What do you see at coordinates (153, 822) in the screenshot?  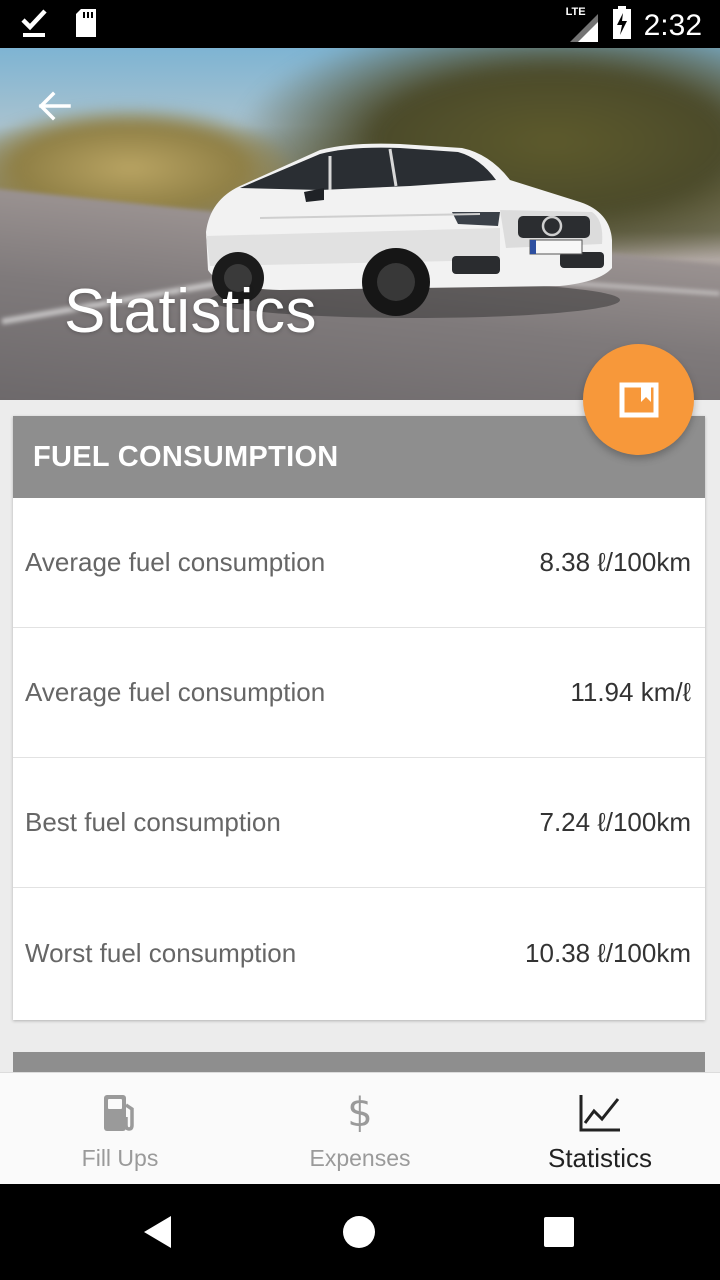 I see `stat-label: Best fuel consumption` at bounding box center [153, 822].